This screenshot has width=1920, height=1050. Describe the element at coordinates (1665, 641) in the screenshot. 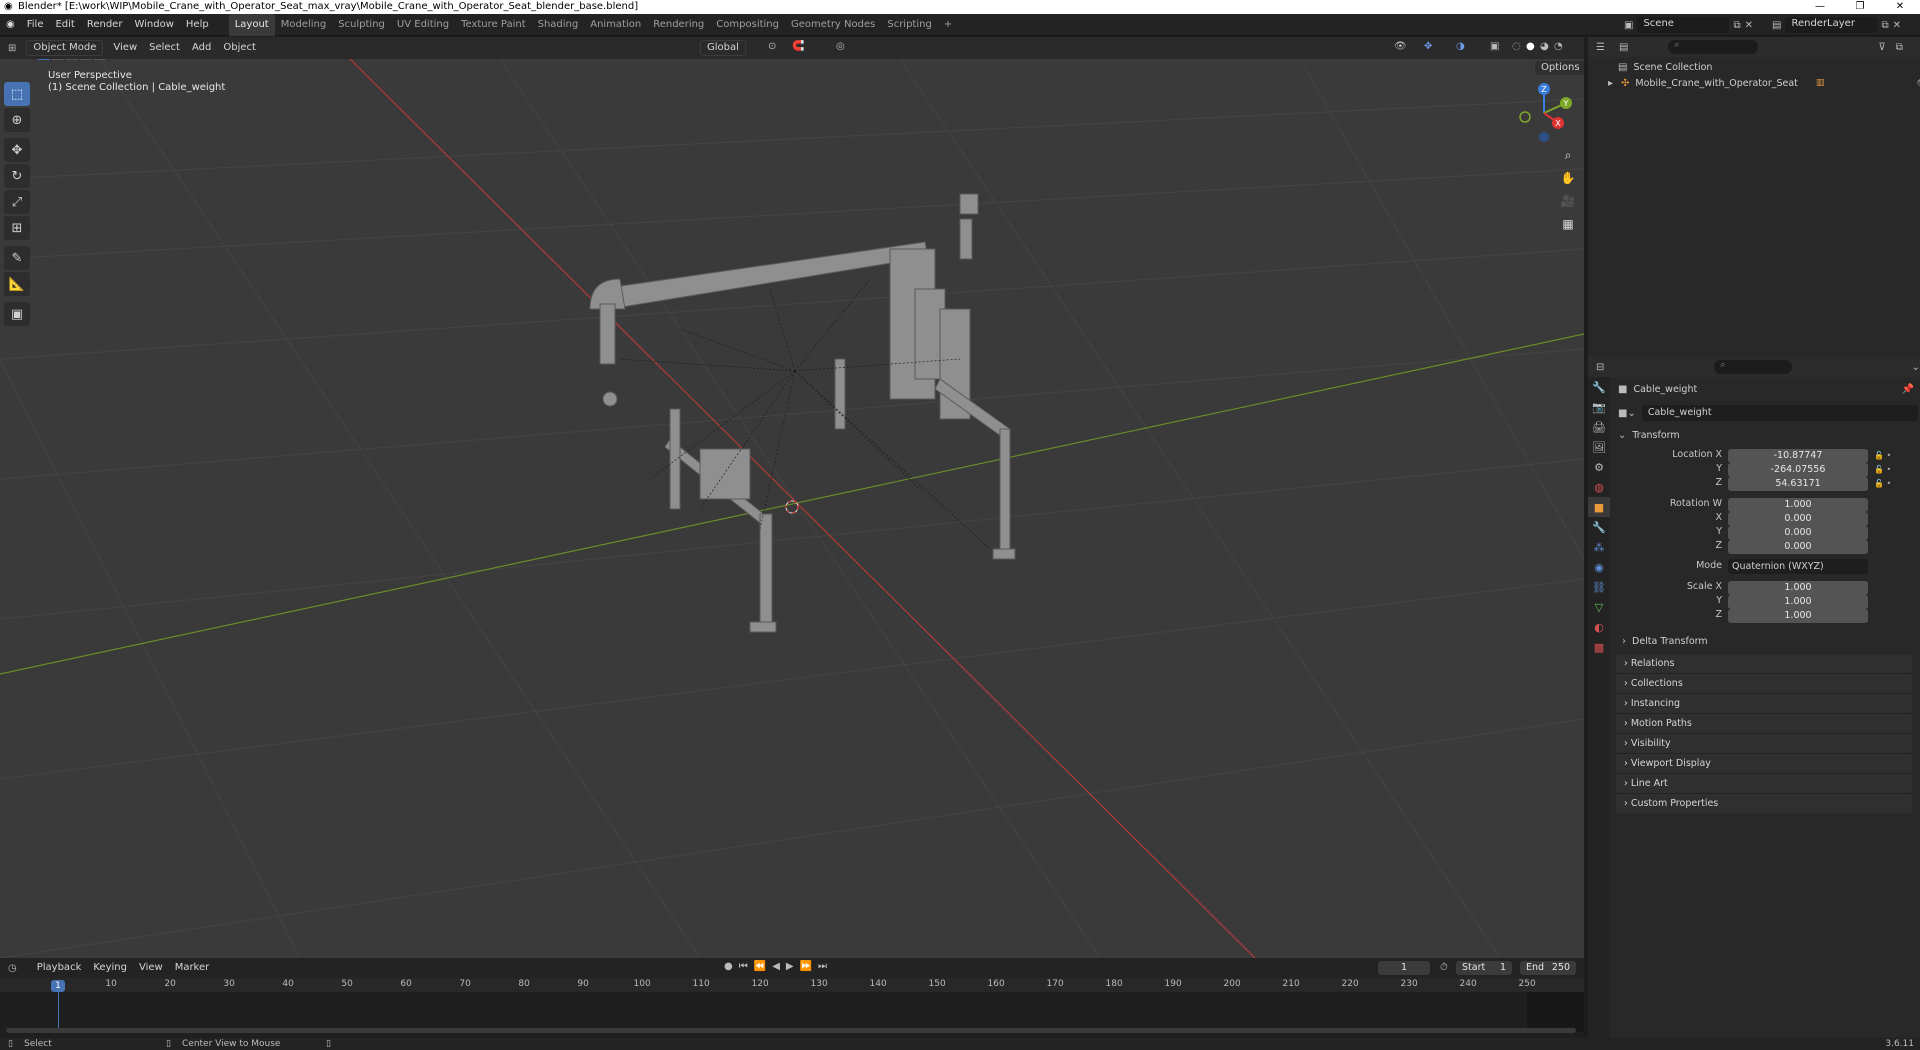

I see `delta-transform-panel: › Delta Transform` at that location.